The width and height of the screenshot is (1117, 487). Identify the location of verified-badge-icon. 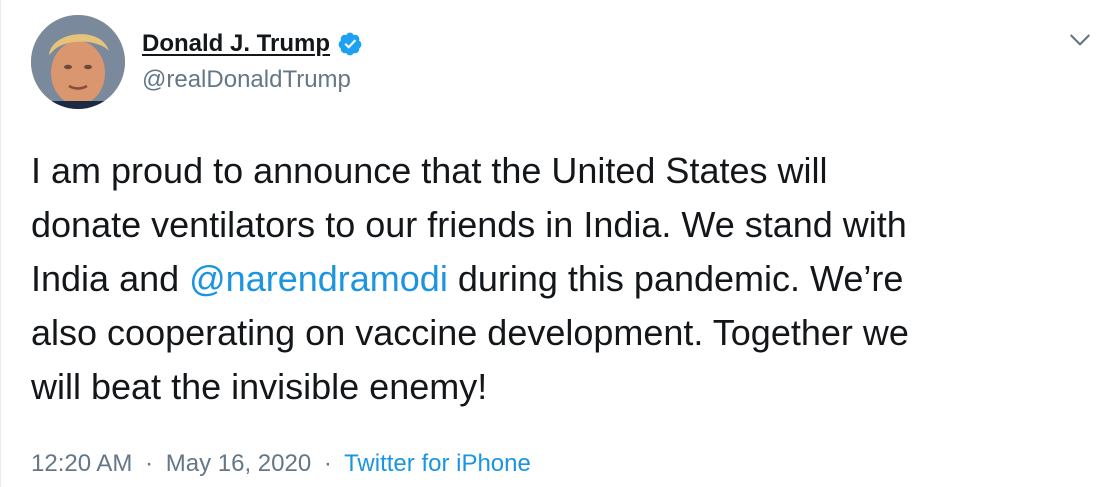
(350, 44).